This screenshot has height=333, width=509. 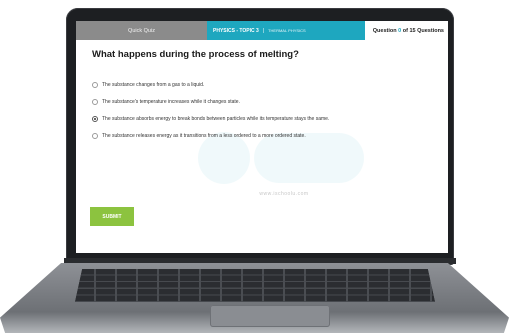 I want to click on laptop-trackpad, so click(x=270, y=316).